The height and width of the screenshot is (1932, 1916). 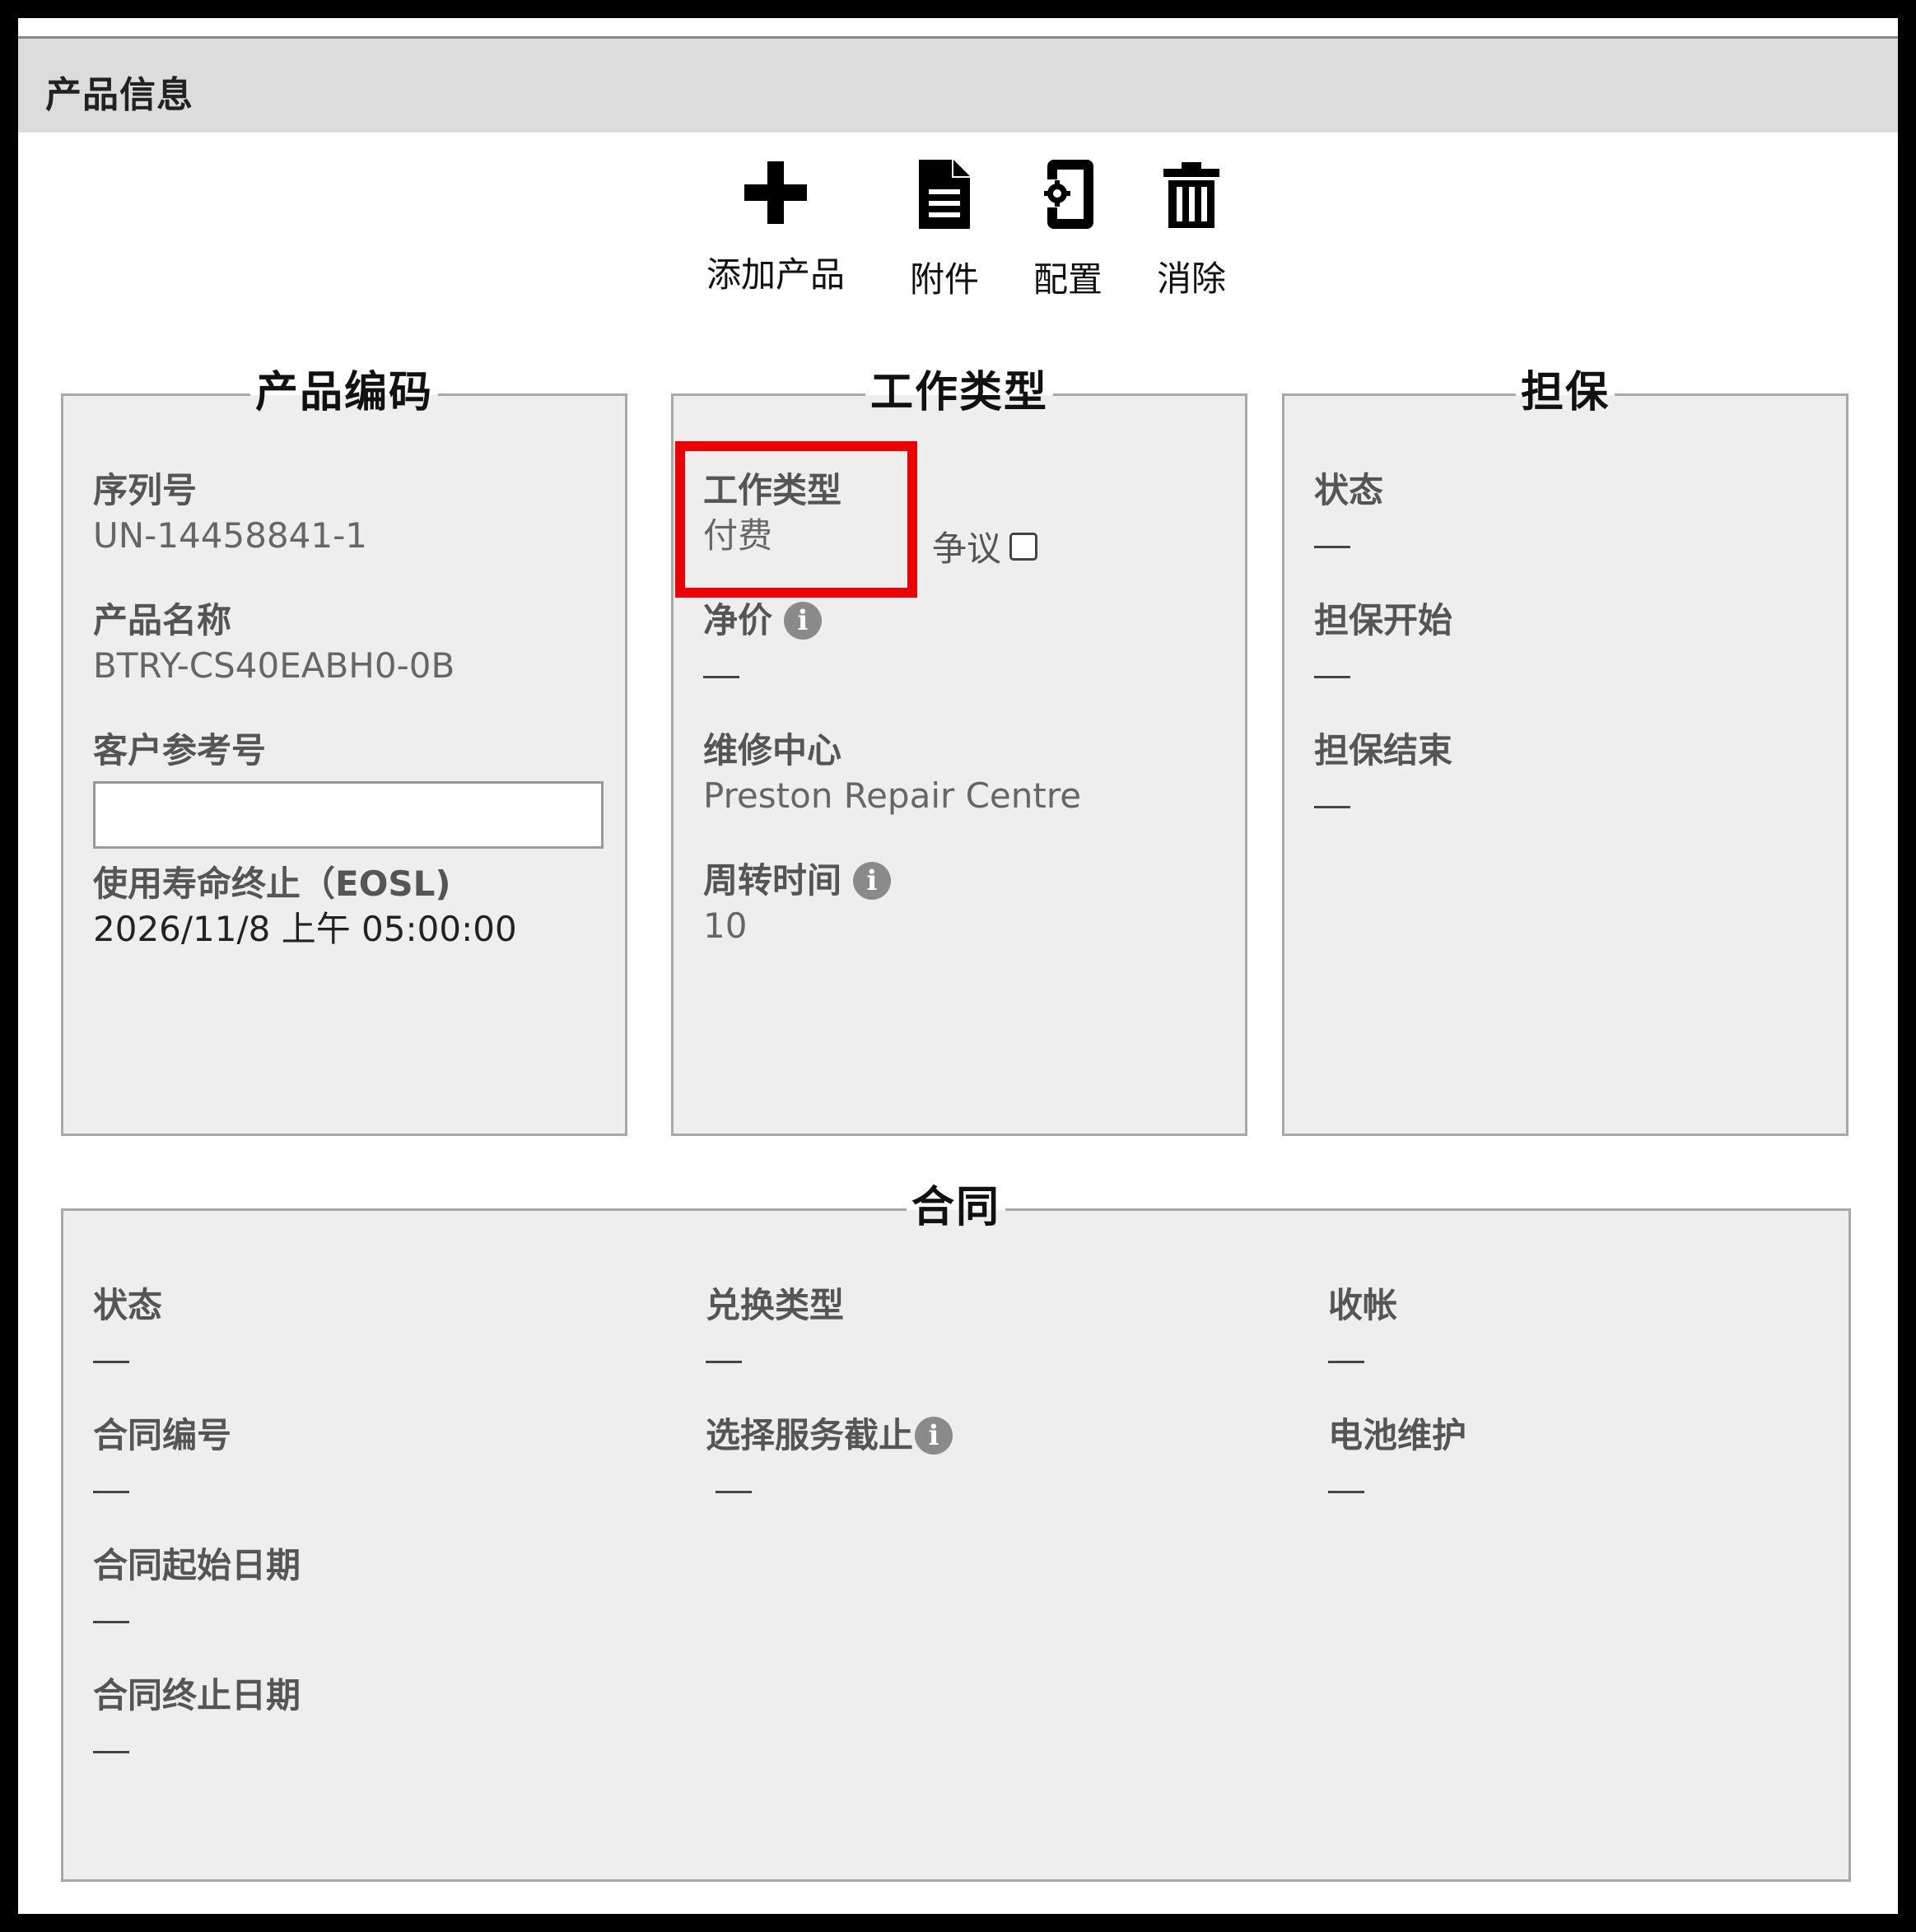 I want to click on exchange-type-label: 兑换类型, so click(x=775, y=1305).